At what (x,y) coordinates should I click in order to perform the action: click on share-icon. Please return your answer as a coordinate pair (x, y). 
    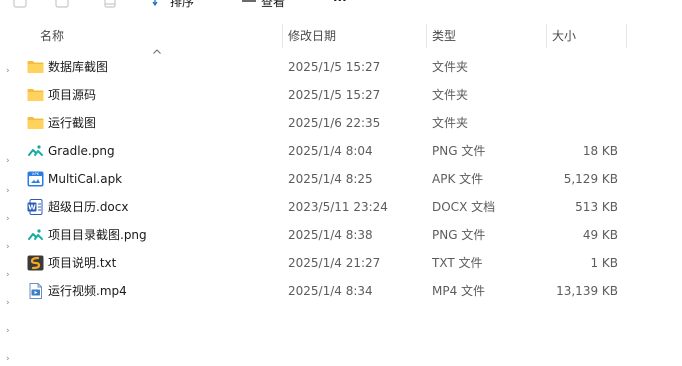
    Looking at the image, I should click on (62, 5).